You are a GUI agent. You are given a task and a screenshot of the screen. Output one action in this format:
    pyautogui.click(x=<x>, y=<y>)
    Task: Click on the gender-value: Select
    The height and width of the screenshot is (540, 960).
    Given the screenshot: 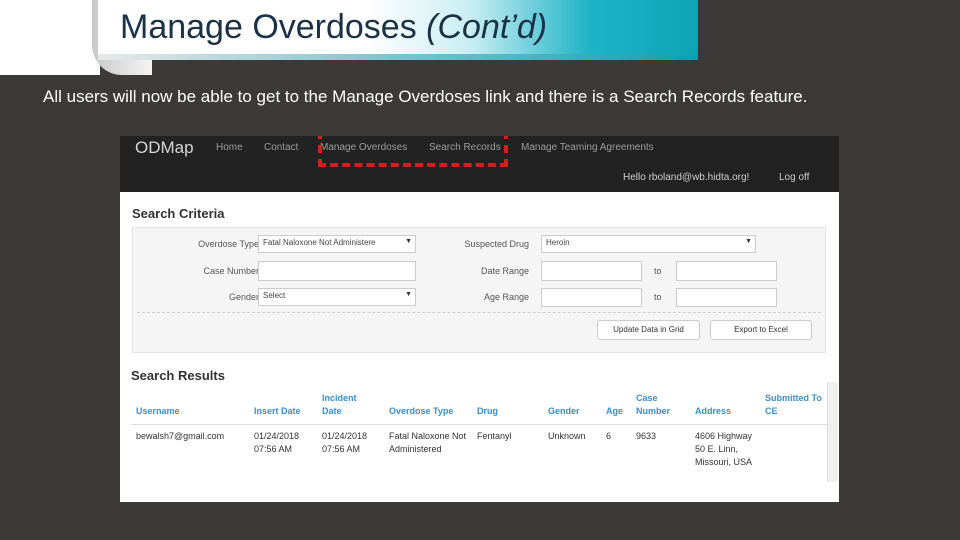 What is the action you would take?
    pyautogui.click(x=274, y=295)
    